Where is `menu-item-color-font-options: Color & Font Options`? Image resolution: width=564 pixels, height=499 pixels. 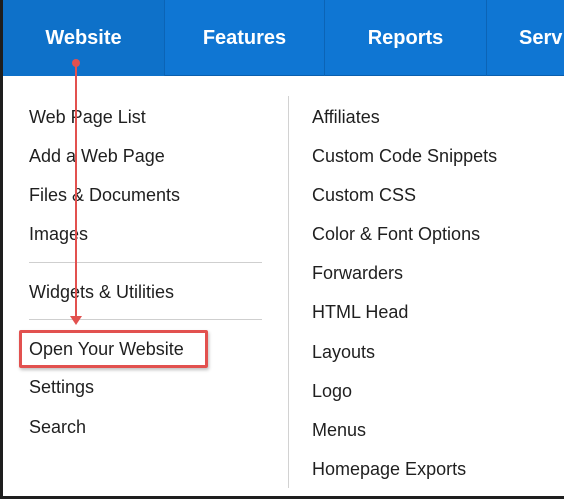 menu-item-color-font-options: Color & Font Options is located at coordinates (396, 234).